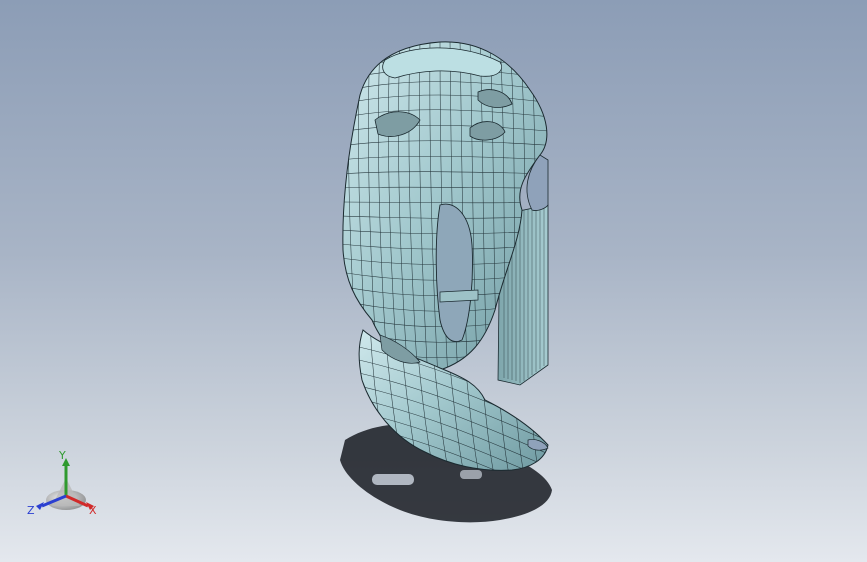  Describe the element at coordinates (93, 510) in the screenshot. I see `x-axis-label: X` at that location.